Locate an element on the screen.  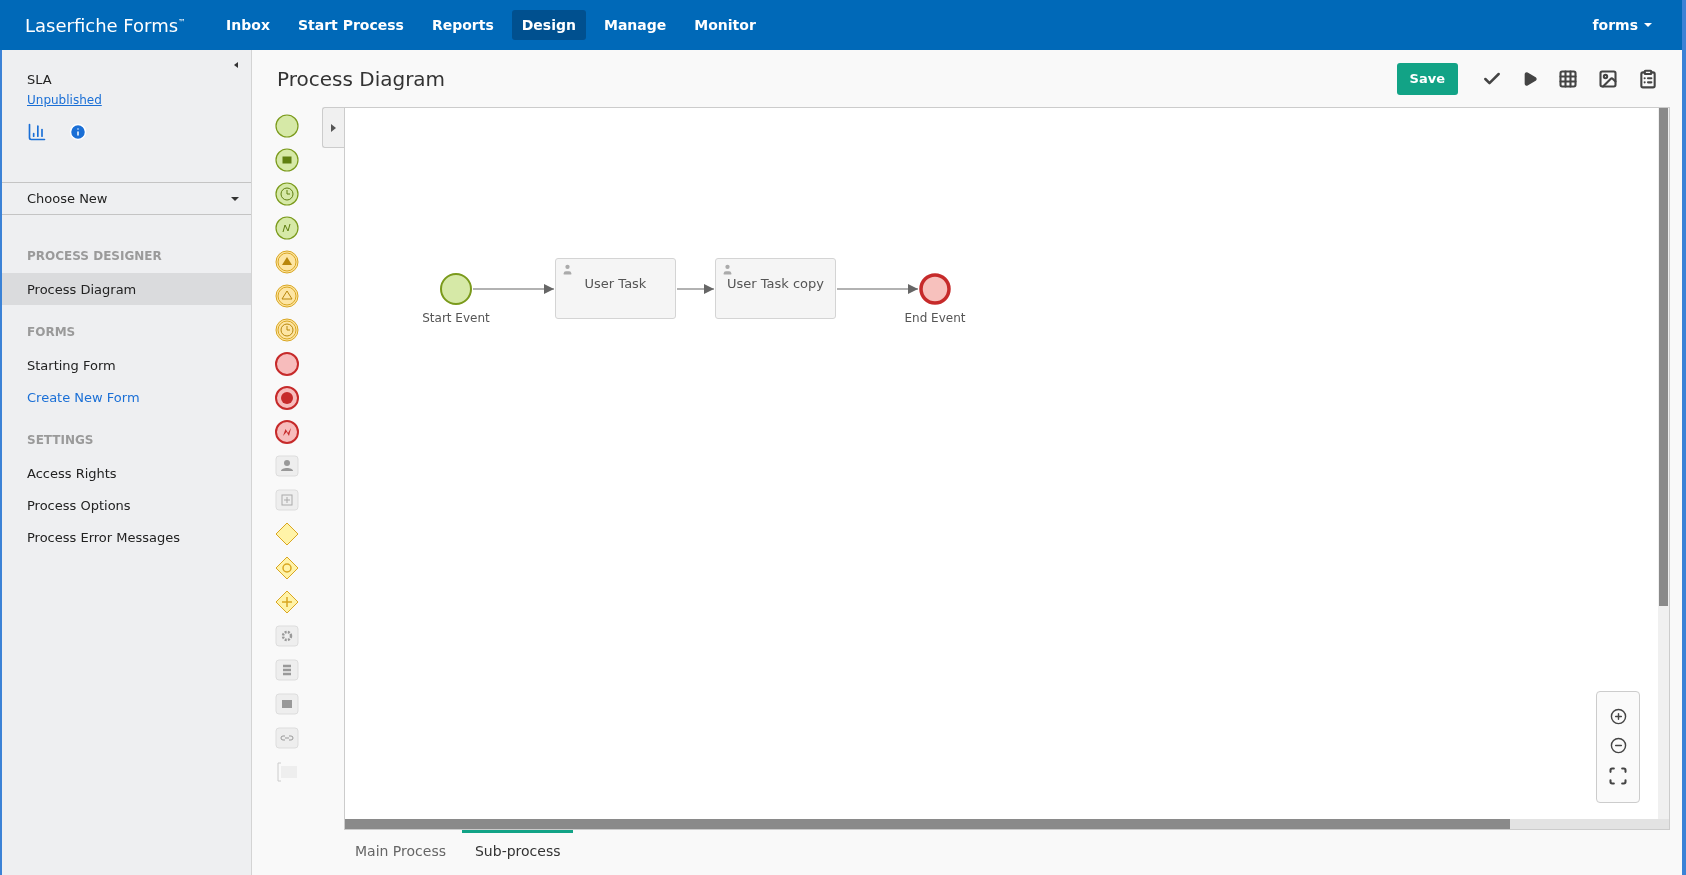
end-event-node is located at coordinates (935, 289).